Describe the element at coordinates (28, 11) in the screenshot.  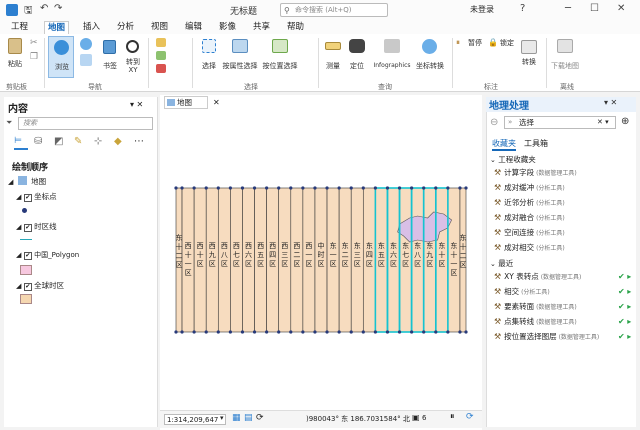
I see `save-icon: 🖫` at that location.